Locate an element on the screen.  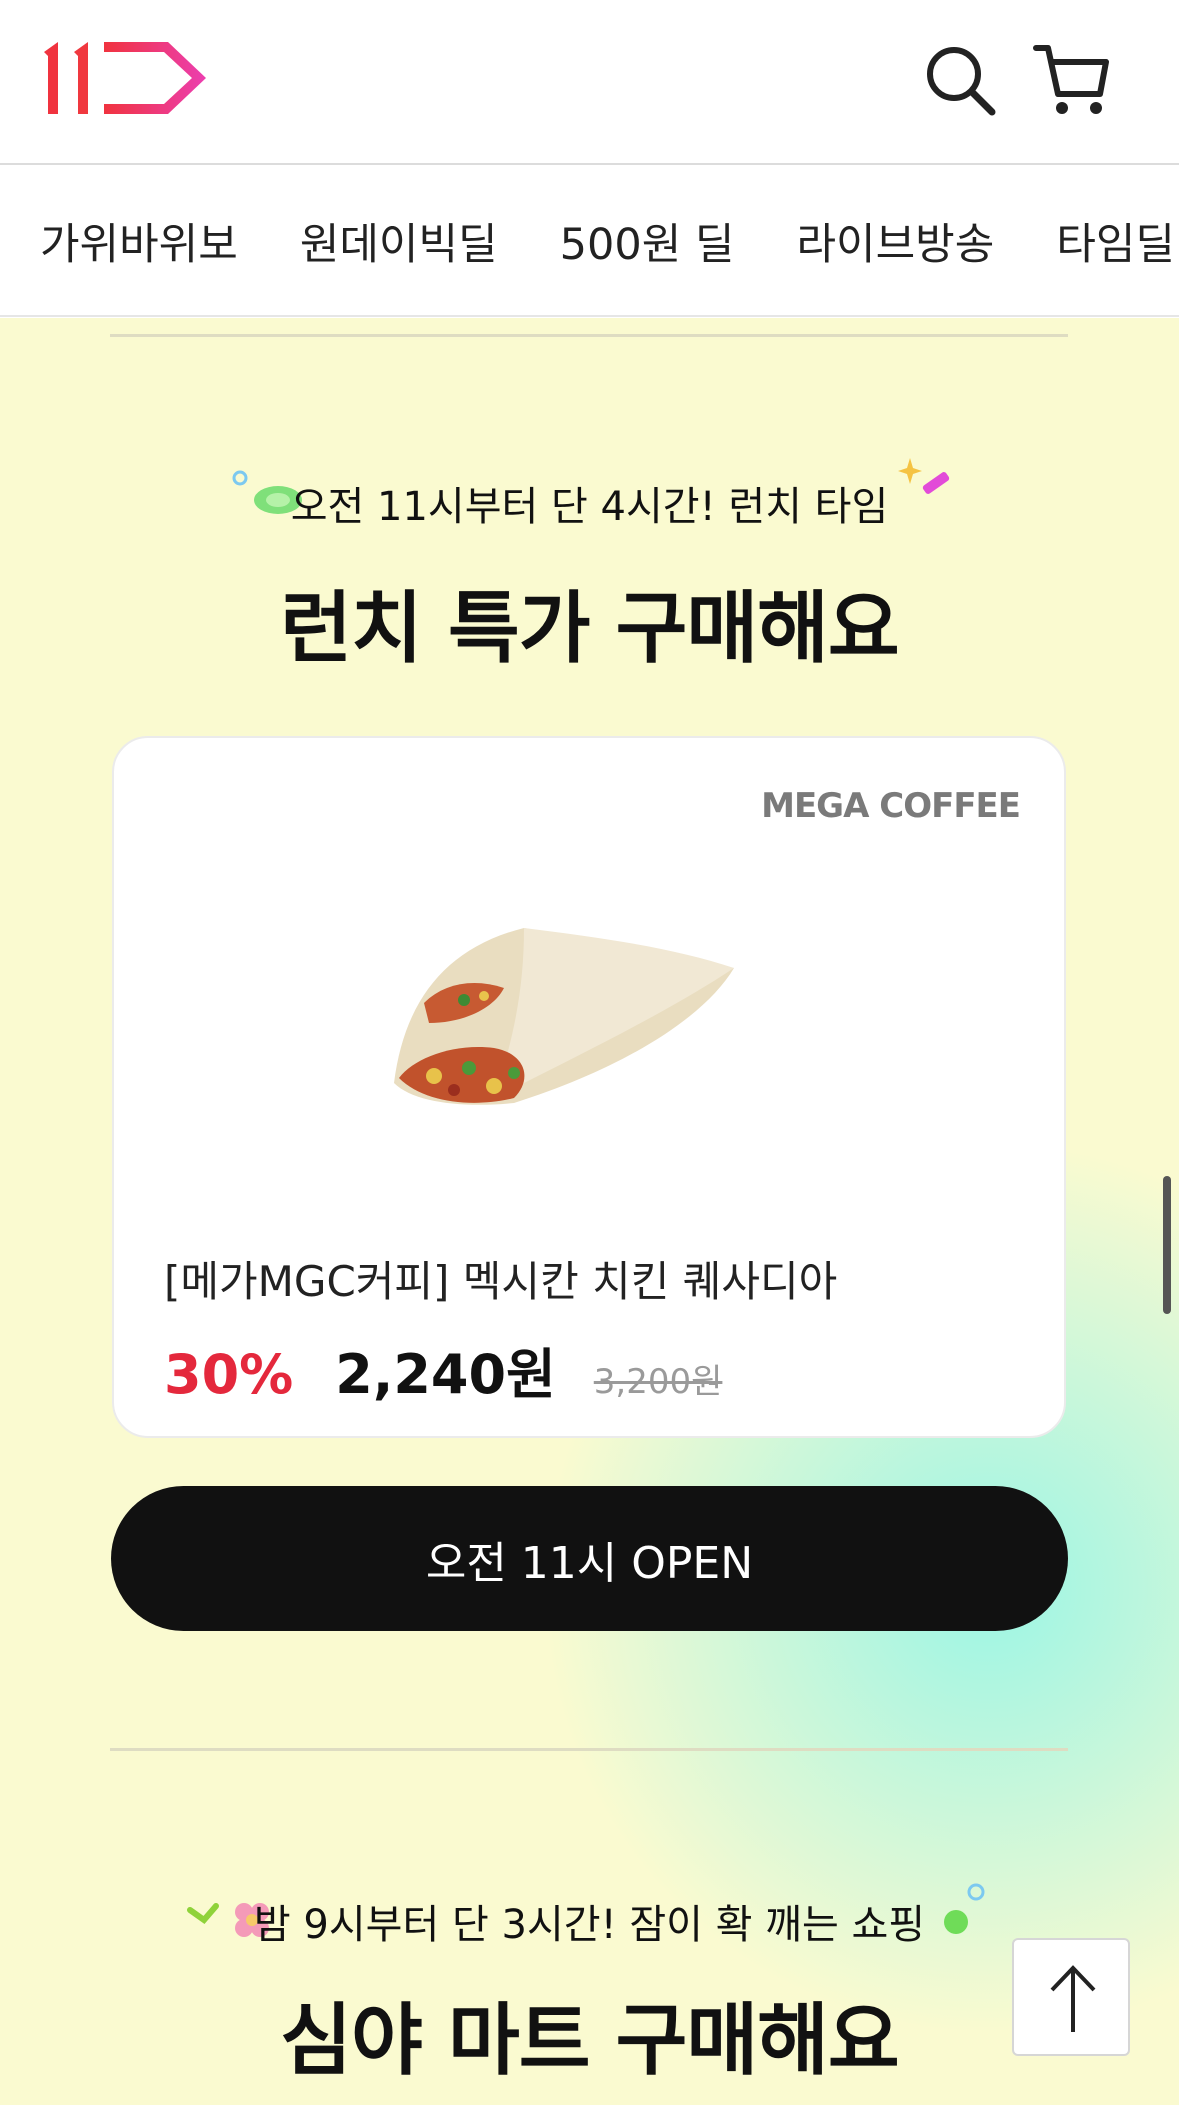
price-row: 30% 2,240원 3,200원 is located at coordinates (443, 1369).